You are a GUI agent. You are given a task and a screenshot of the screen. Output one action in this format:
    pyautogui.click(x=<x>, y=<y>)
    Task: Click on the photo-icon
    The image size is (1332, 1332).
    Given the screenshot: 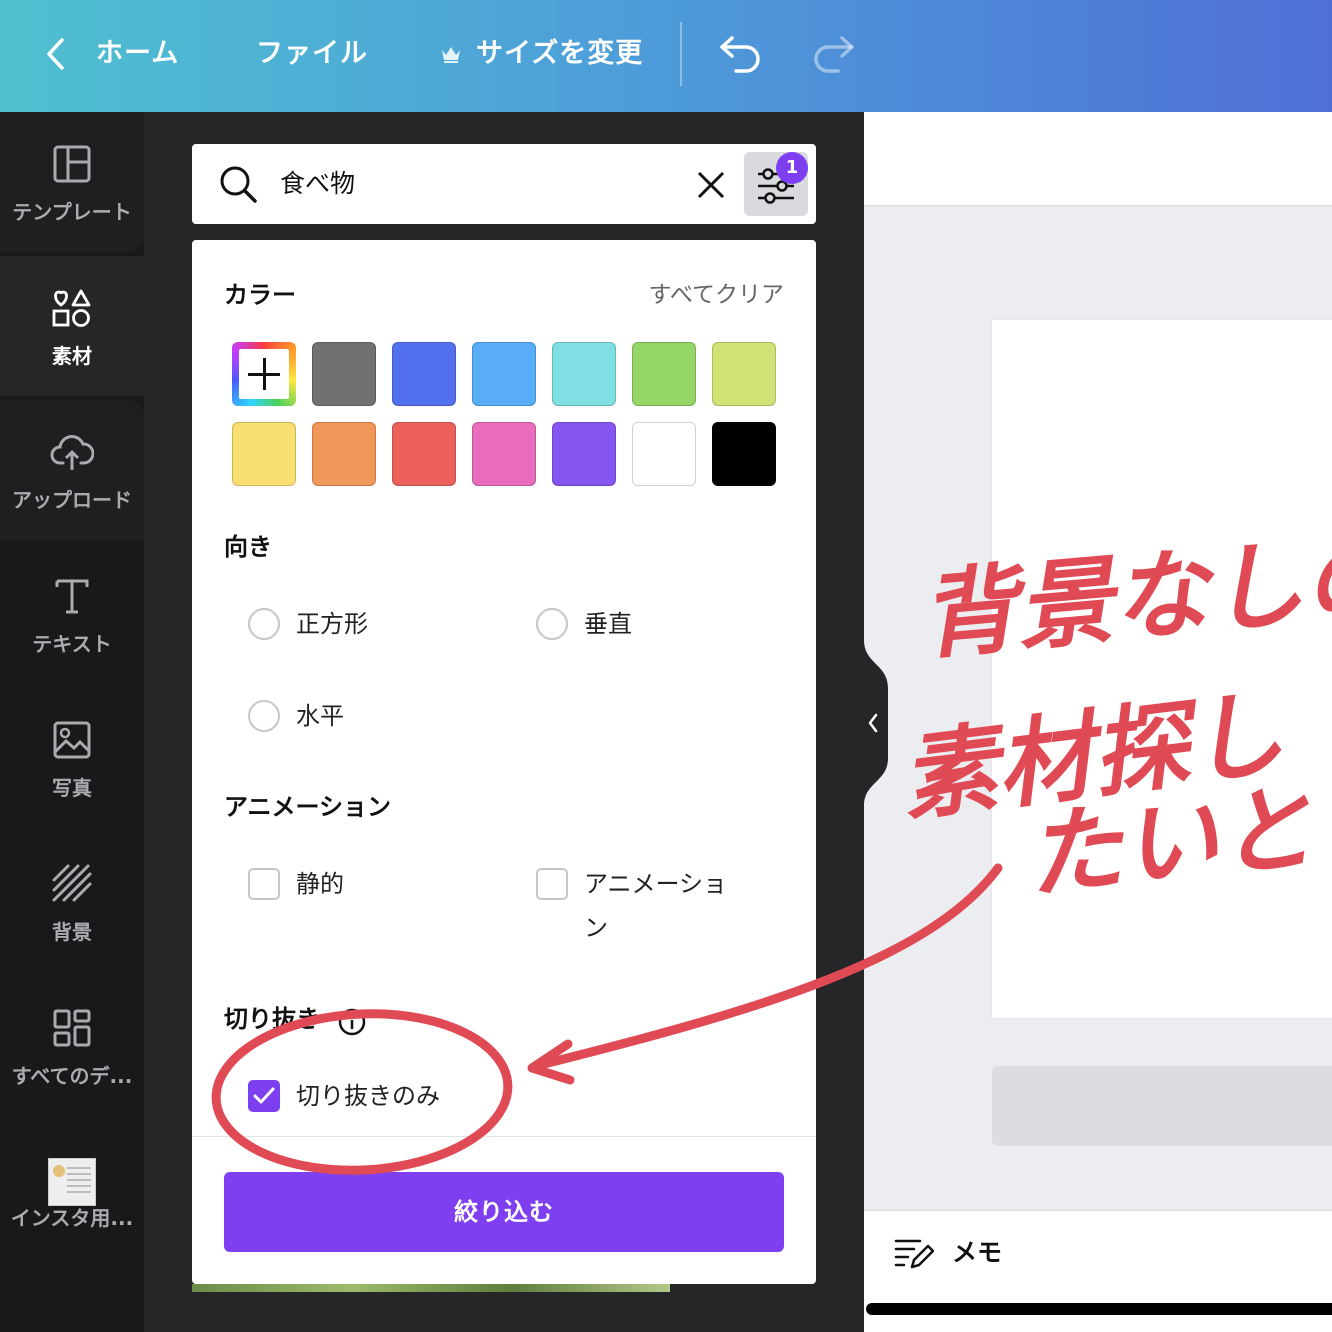 What is the action you would take?
    pyautogui.click(x=72, y=740)
    